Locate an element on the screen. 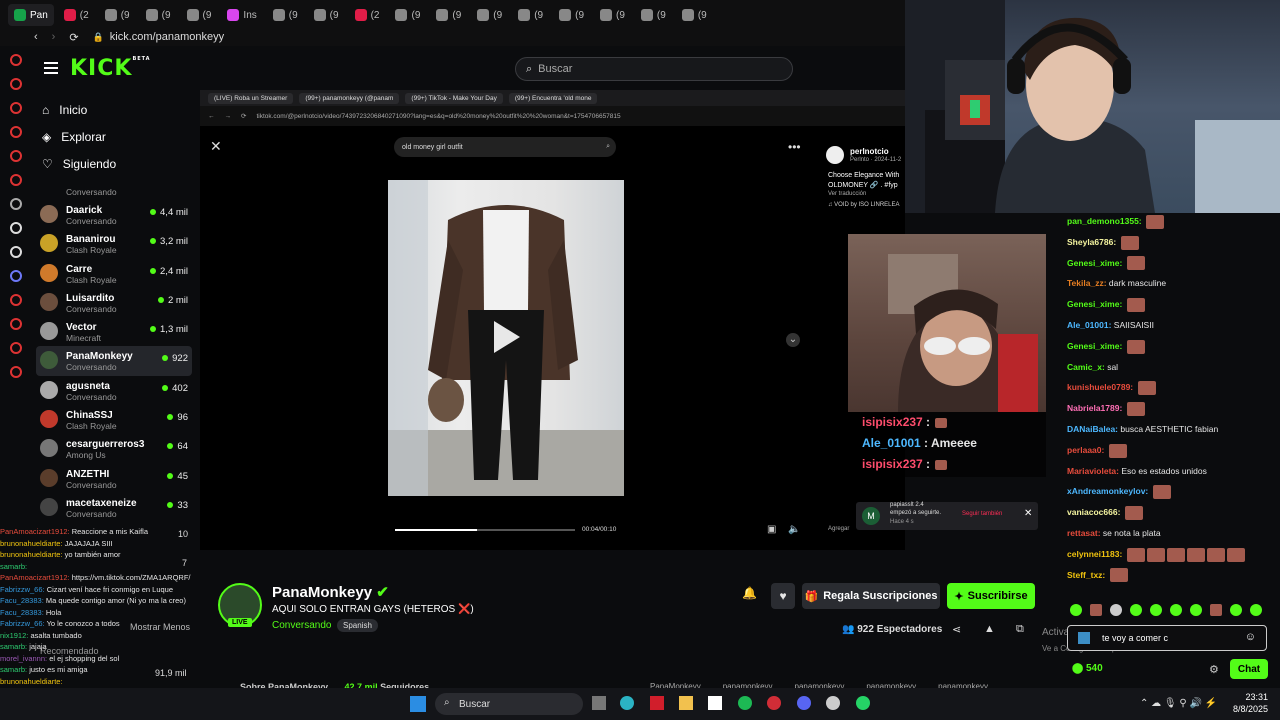 The height and width of the screenshot is (720, 1280). taskbar-search: ⌕ Buscar is located at coordinates (509, 704).